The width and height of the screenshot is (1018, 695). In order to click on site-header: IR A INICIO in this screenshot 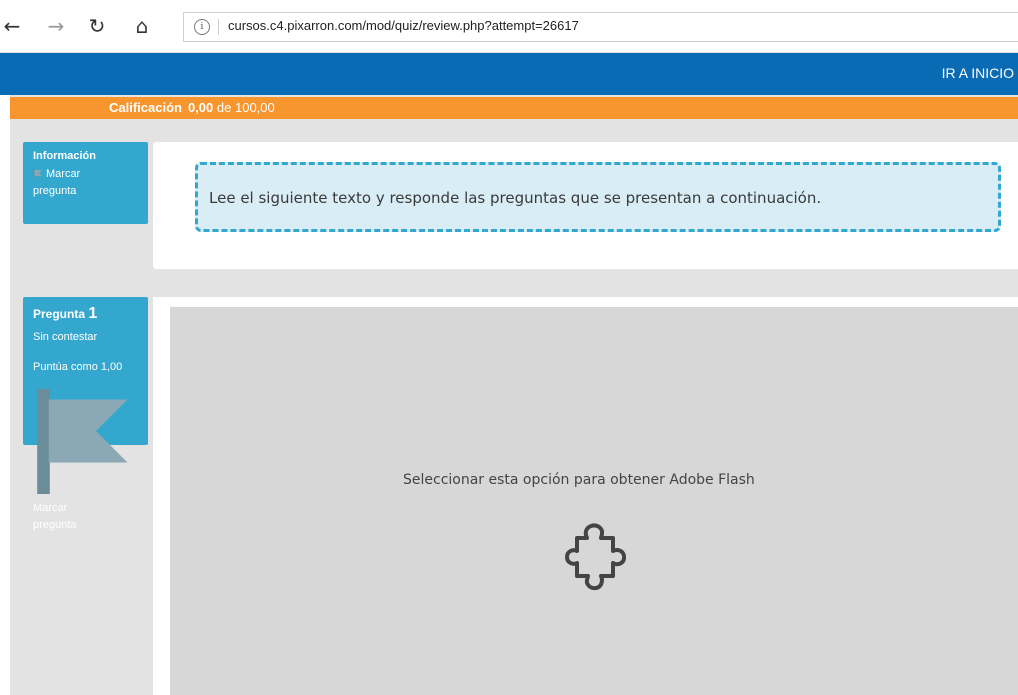, I will do `click(509, 74)`.